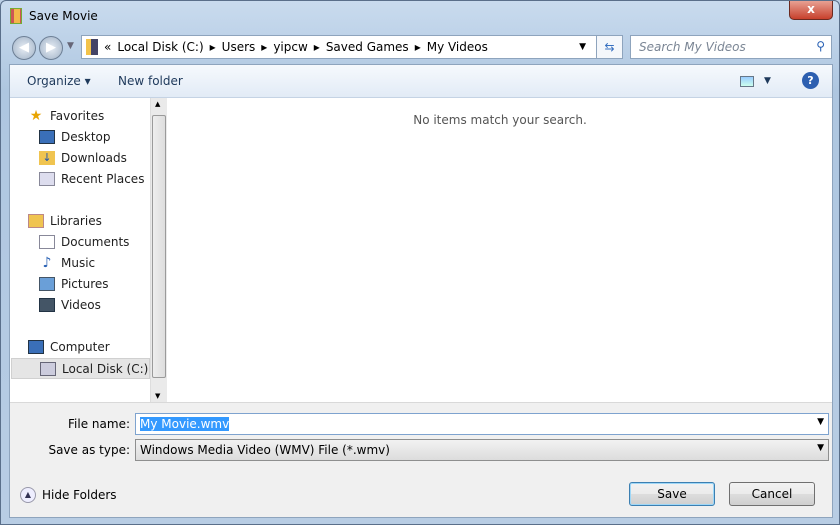 This screenshot has height=525, width=840. I want to click on recent-places-icon, so click(47, 179).